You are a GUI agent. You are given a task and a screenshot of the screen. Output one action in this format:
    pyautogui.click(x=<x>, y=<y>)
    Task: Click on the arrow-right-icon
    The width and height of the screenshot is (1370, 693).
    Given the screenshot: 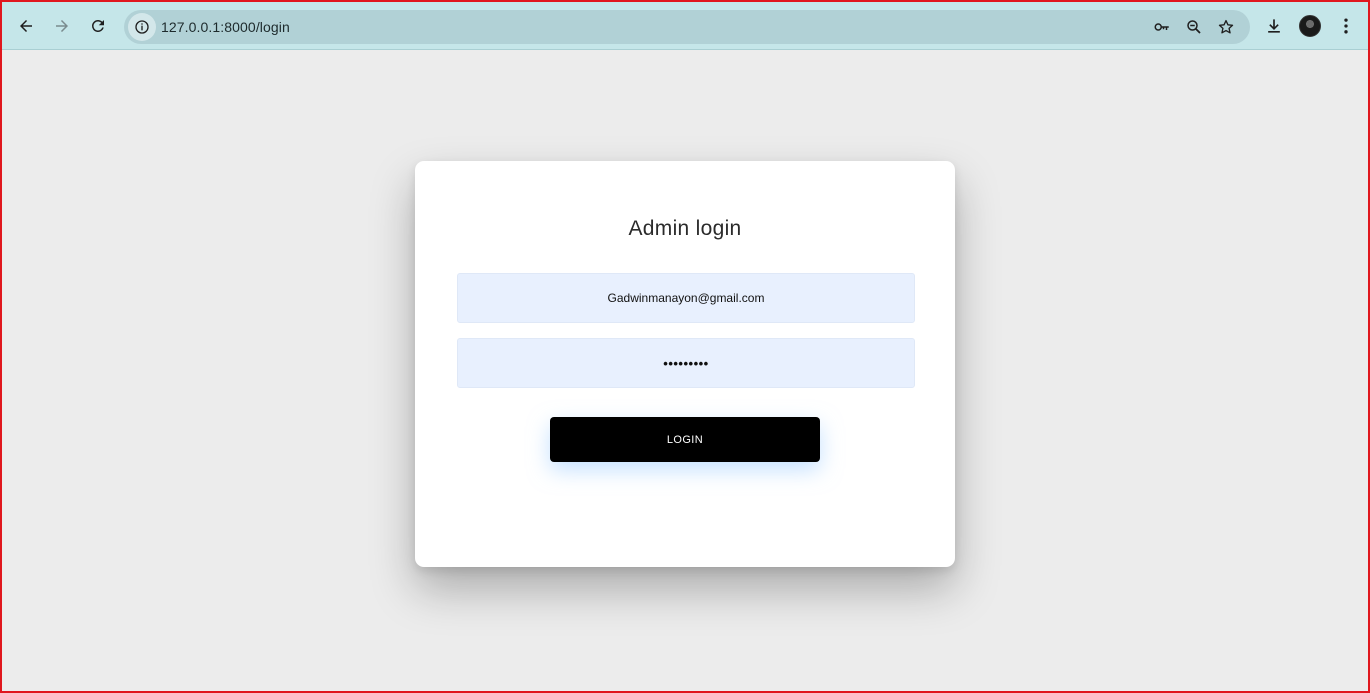 What is the action you would take?
    pyautogui.click(x=62, y=26)
    